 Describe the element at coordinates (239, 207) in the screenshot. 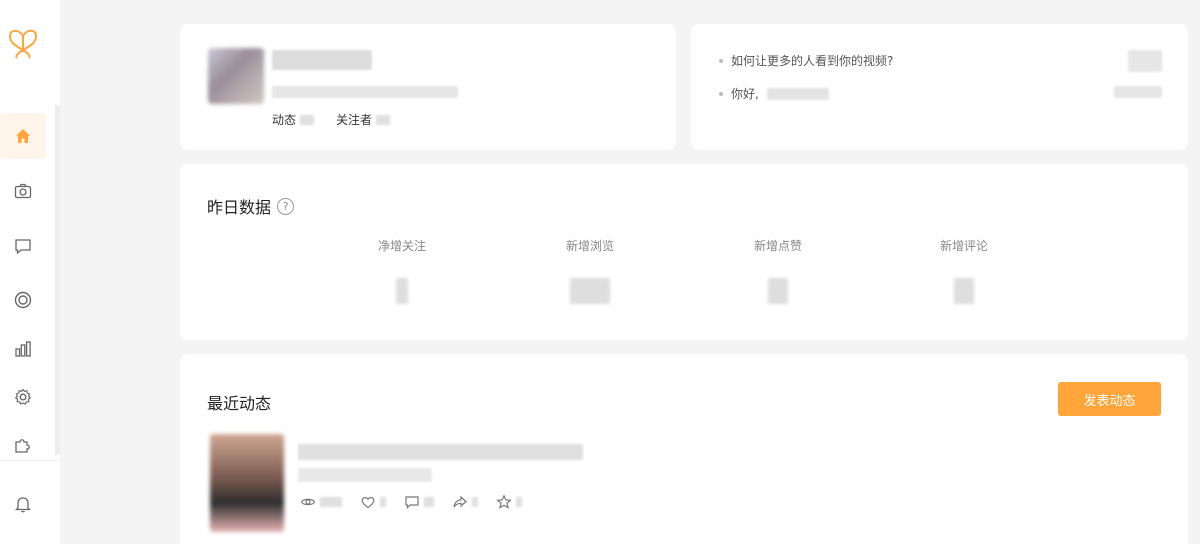

I see `stats-title-text: 昨日数据` at that location.